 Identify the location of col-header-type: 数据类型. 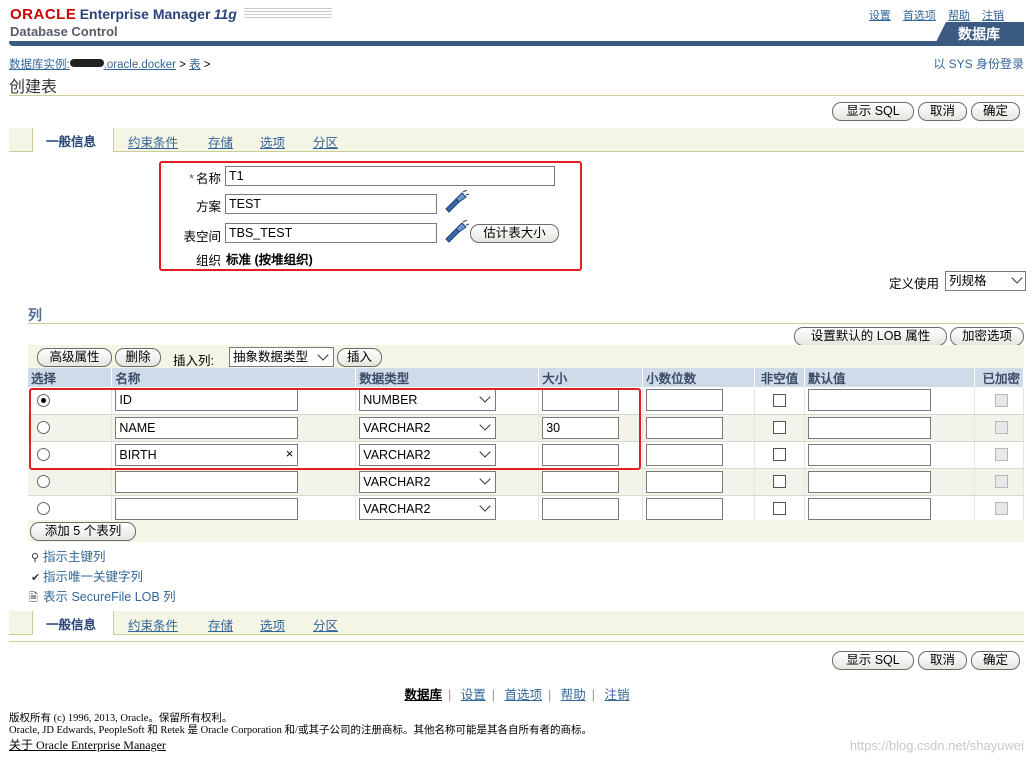
(447, 377).